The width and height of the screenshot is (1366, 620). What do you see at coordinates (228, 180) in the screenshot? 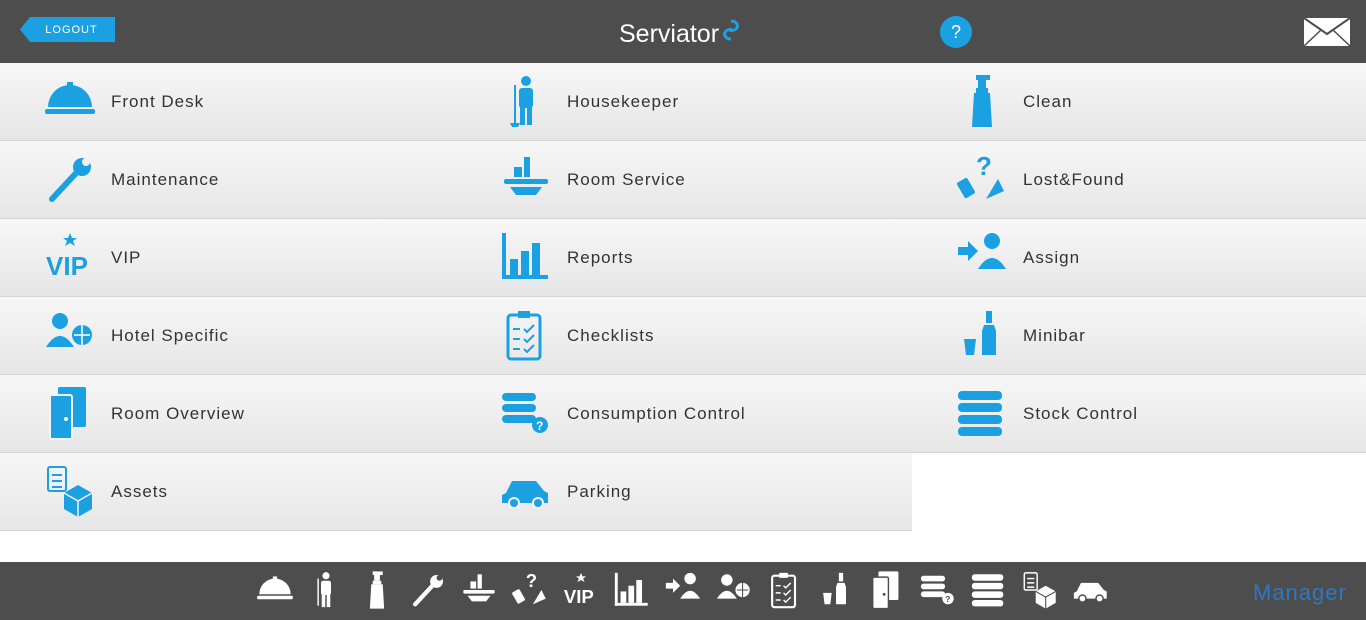
I see `tile-maintenance: Maintenance` at bounding box center [228, 180].